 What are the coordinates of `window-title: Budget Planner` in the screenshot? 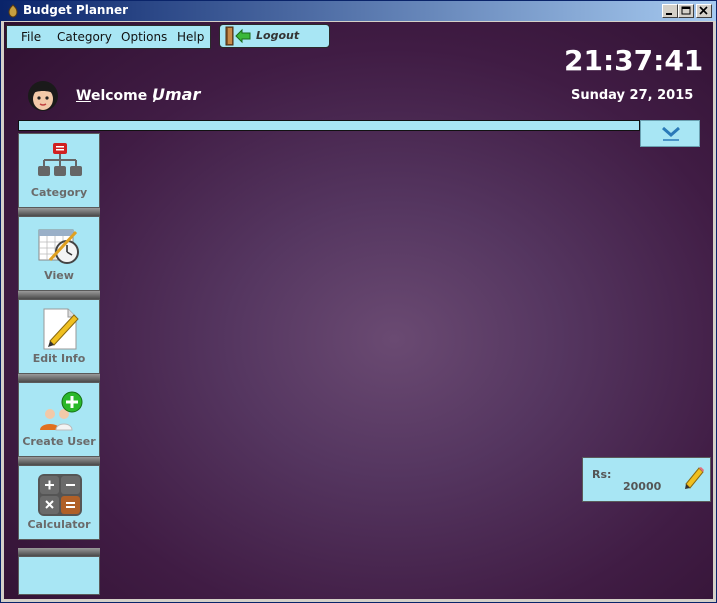 It's located at (76, 10).